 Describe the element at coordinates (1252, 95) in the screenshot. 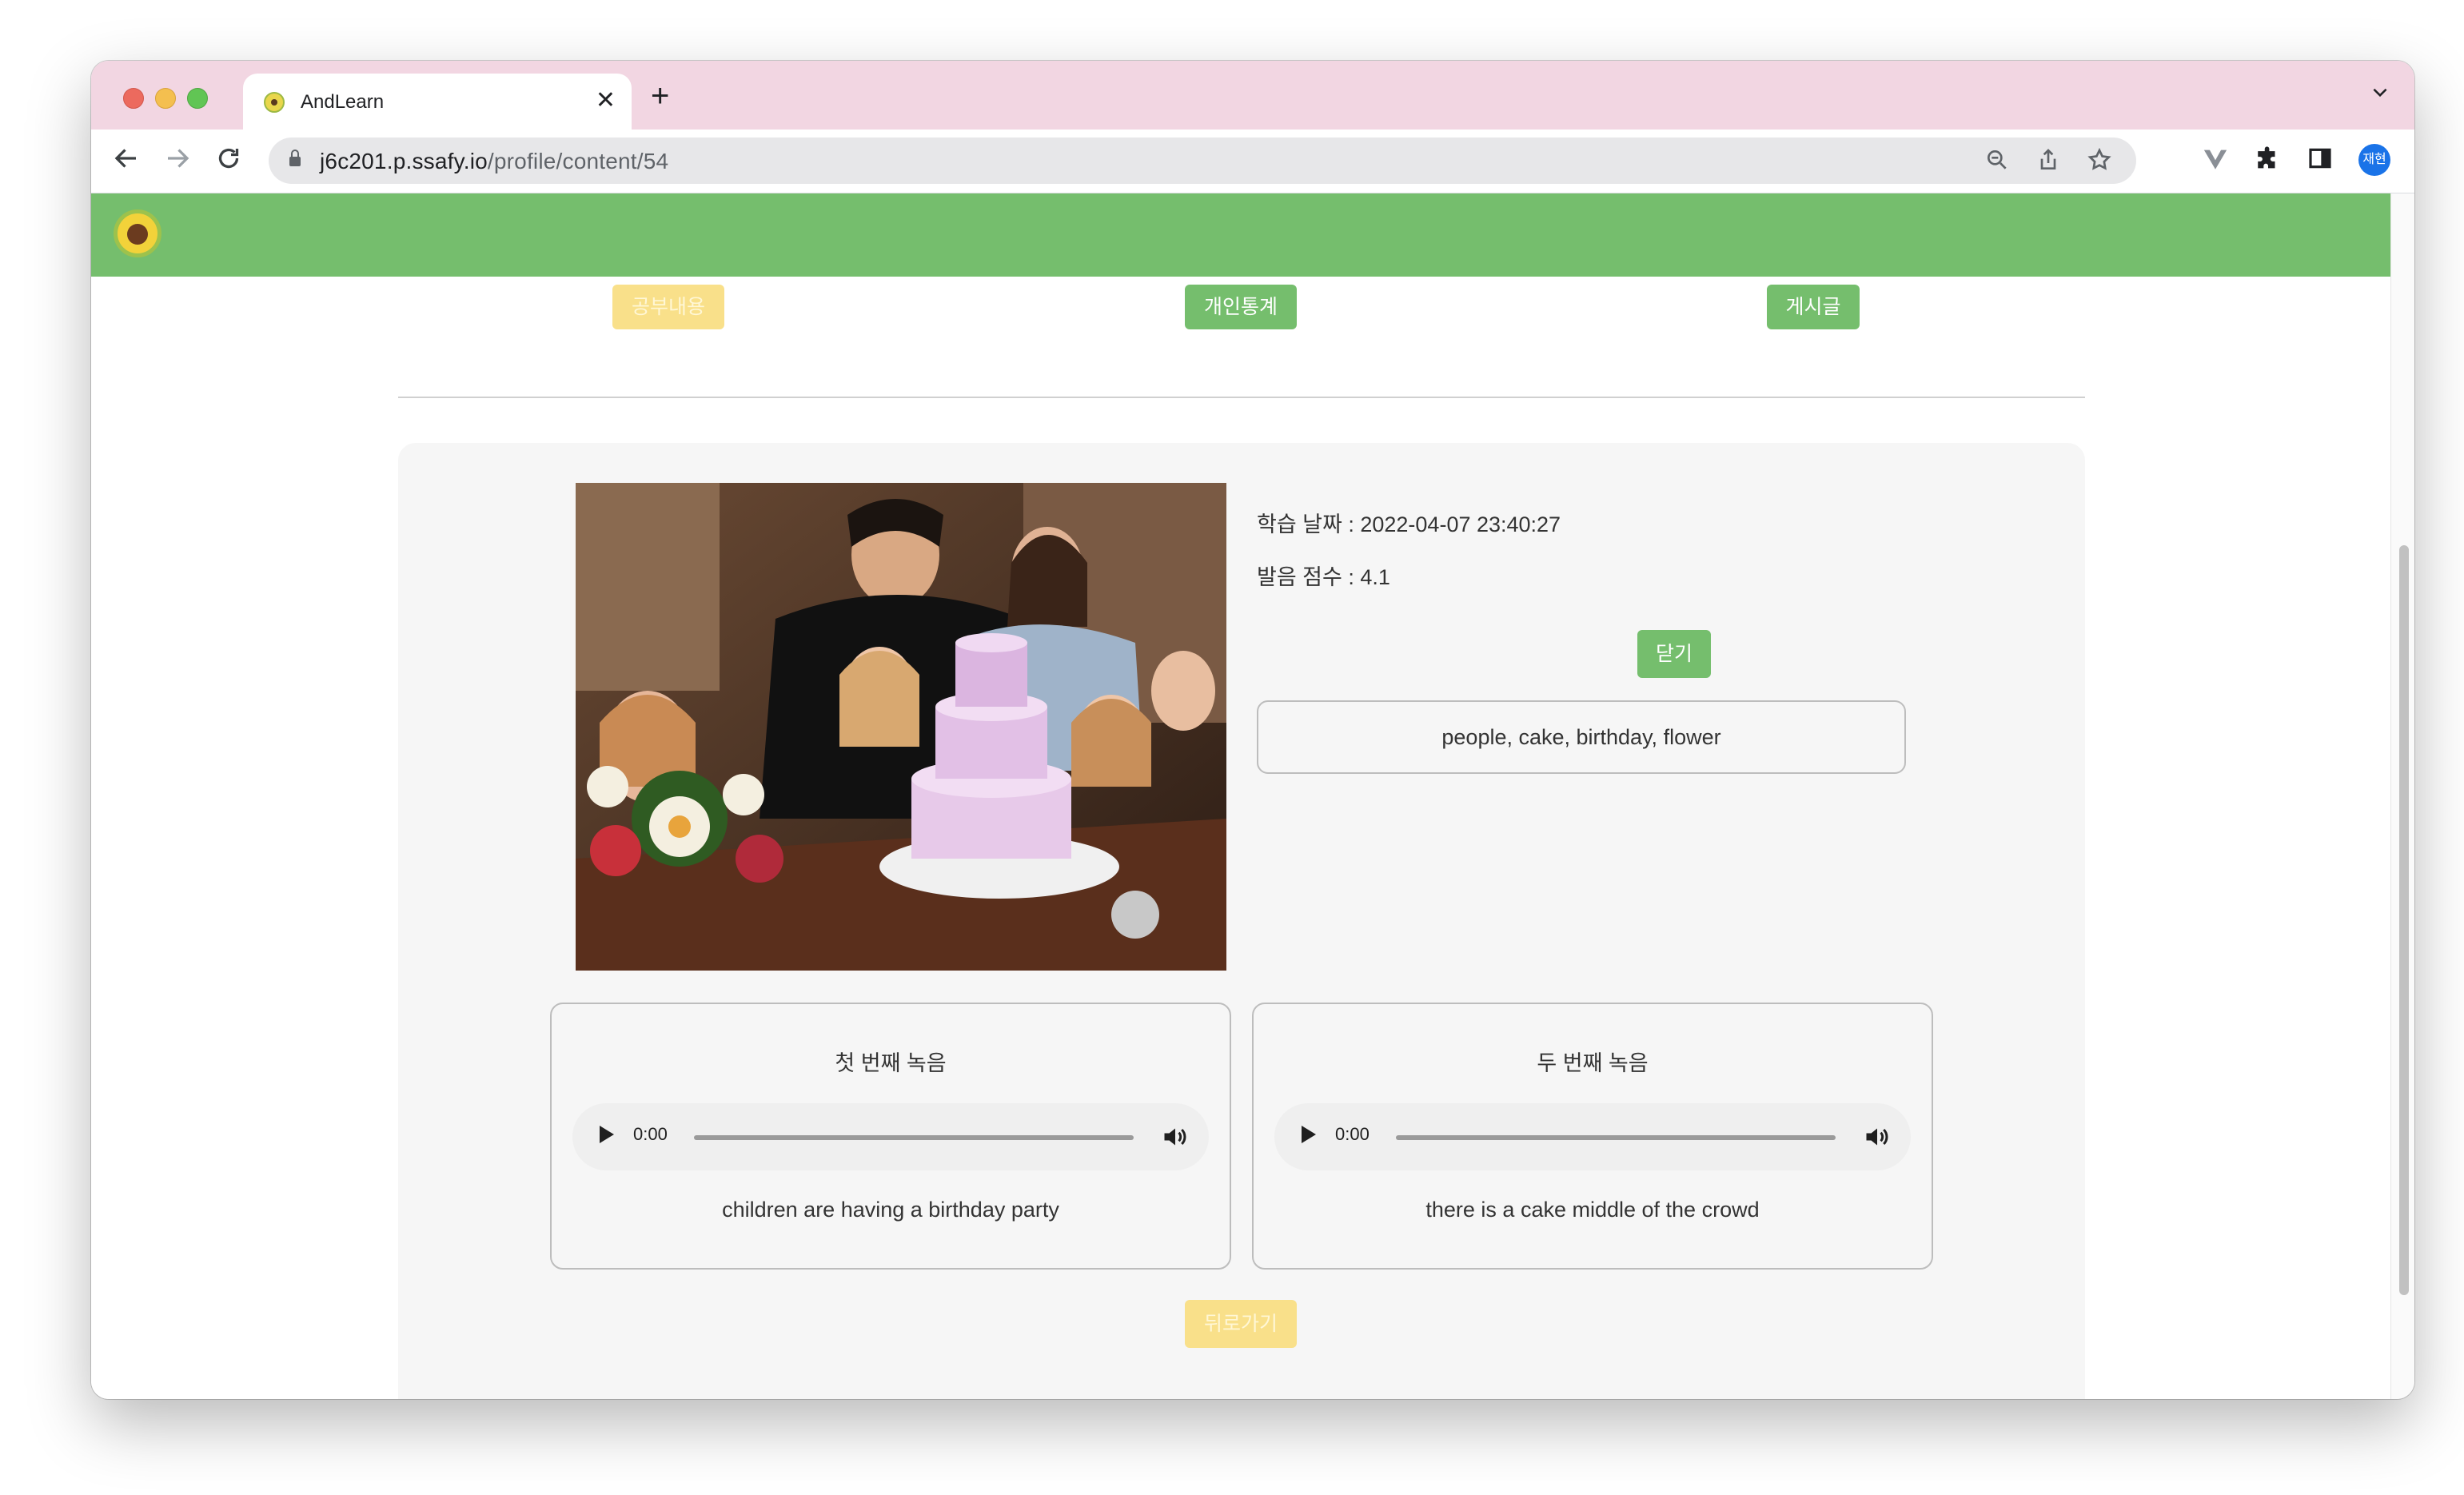

I see `tab-strip: AndLearn ✕ +` at that location.